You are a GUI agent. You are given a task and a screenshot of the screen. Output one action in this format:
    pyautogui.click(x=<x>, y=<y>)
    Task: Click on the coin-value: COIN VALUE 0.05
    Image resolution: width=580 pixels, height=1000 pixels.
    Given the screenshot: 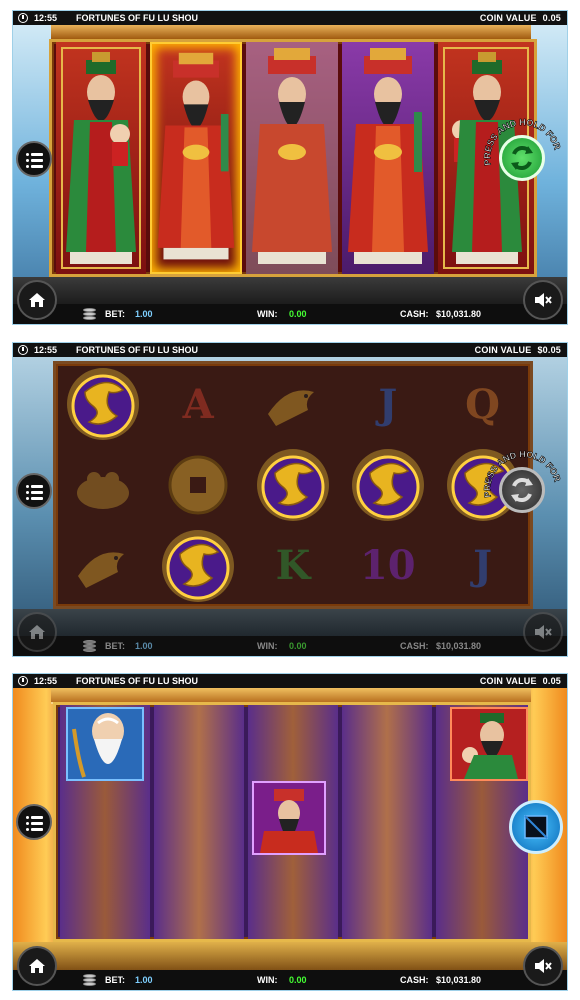 What is the action you would take?
    pyautogui.click(x=520, y=681)
    